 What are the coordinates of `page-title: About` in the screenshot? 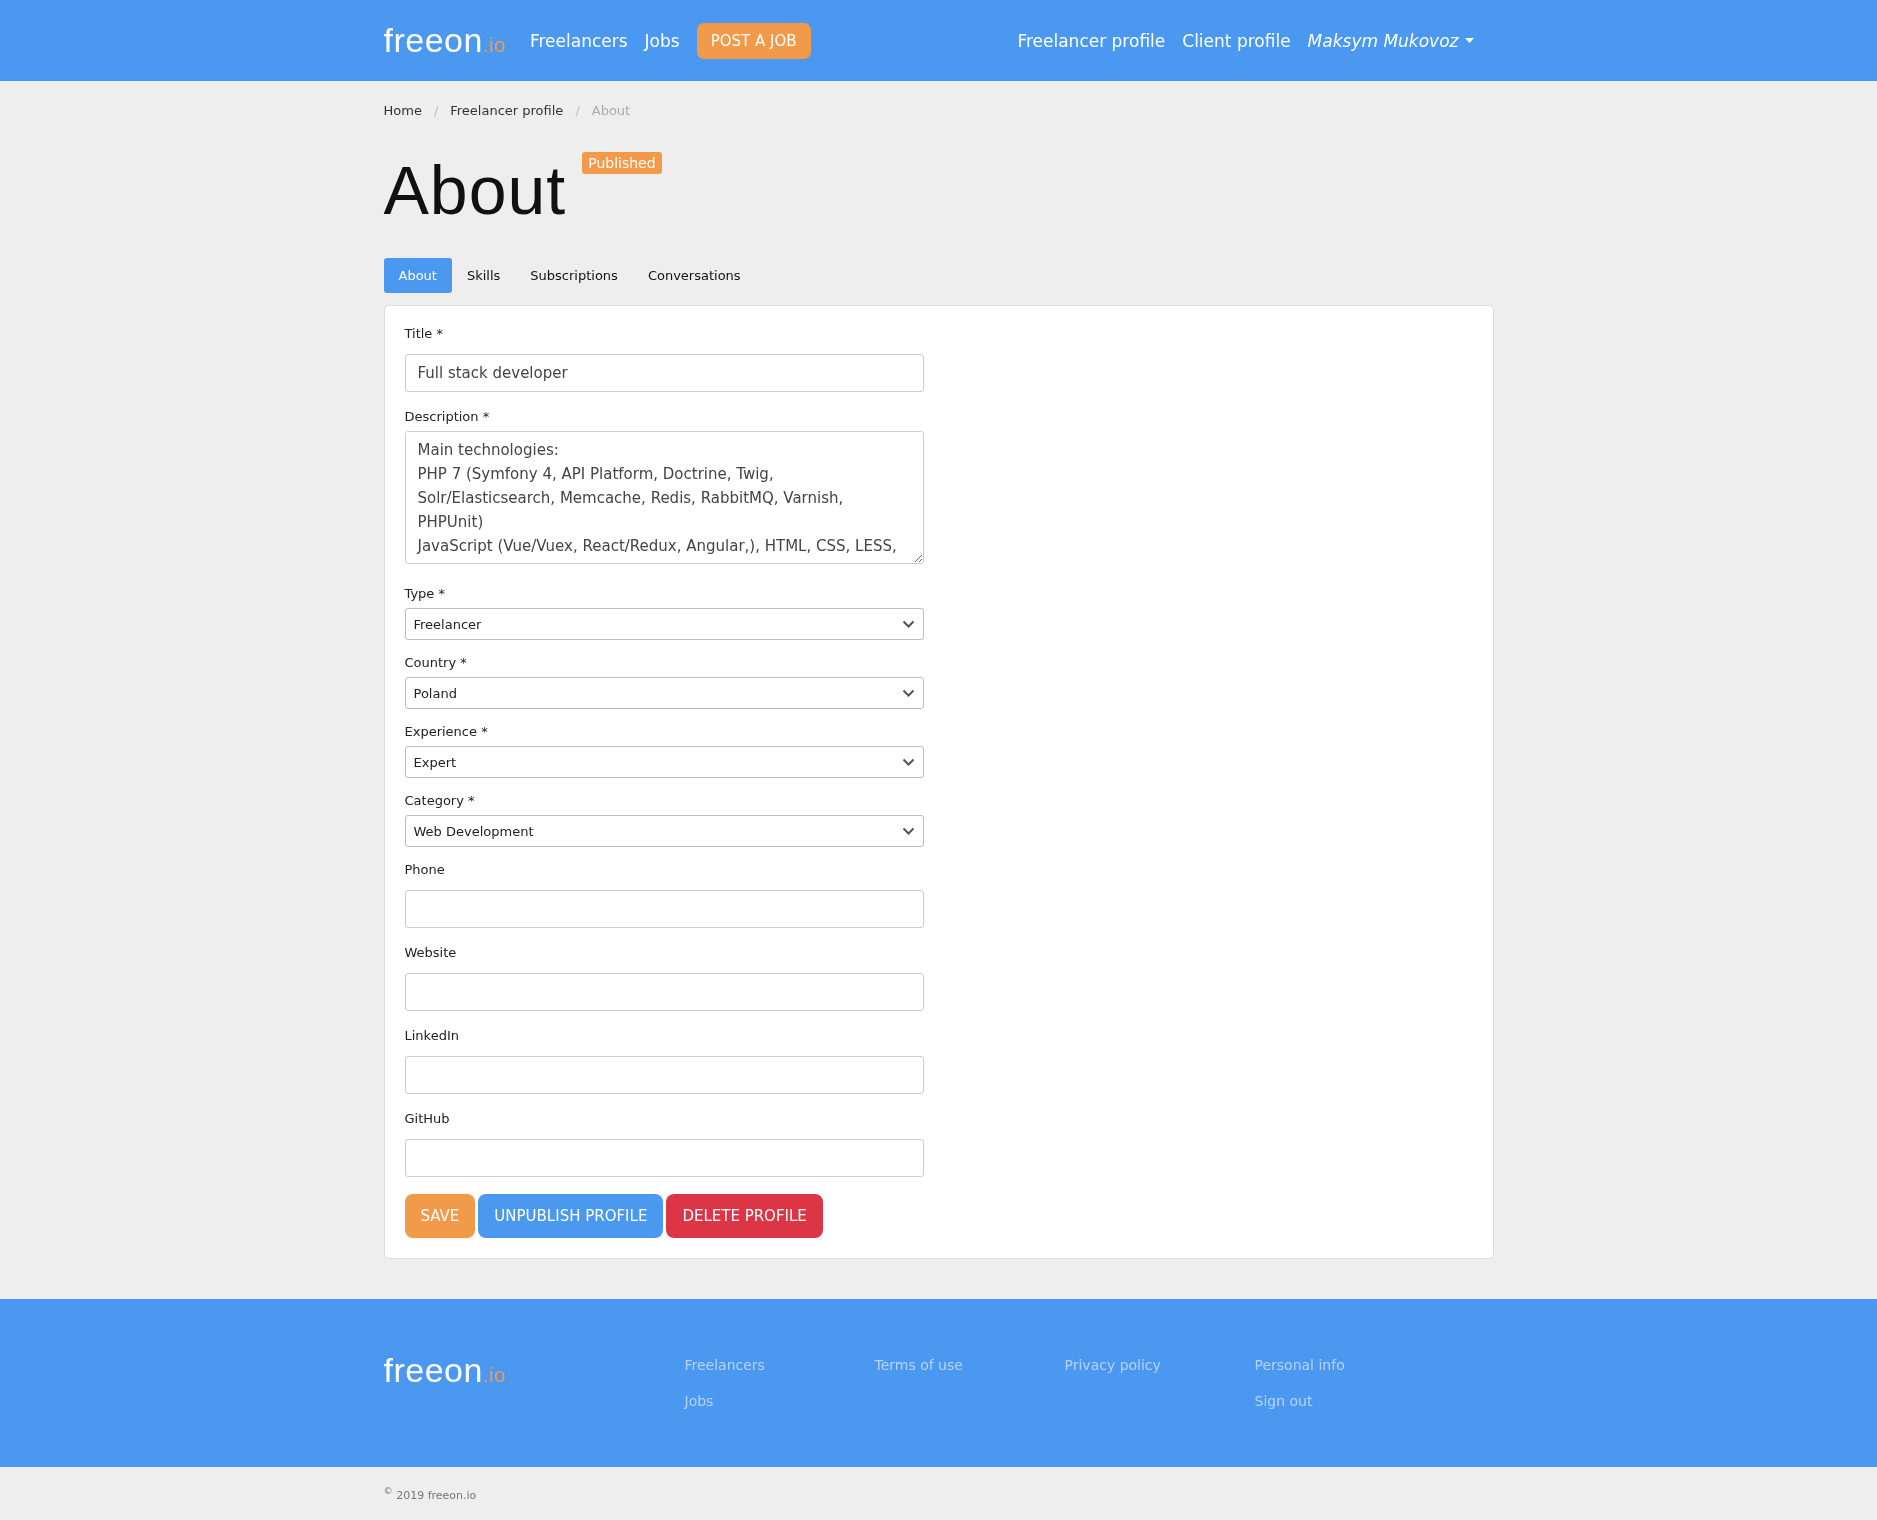 It's located at (475, 190).